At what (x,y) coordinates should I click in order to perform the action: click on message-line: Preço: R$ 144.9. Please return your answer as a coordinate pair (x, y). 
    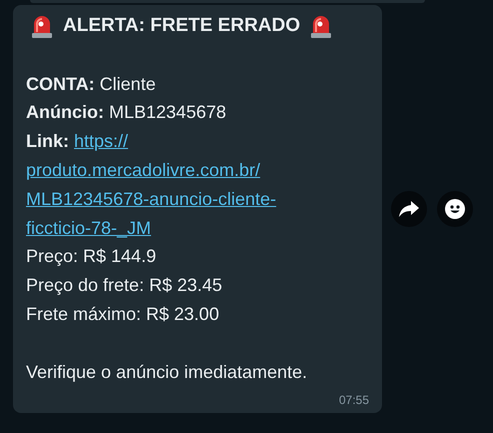
    Looking at the image, I should click on (92, 256).